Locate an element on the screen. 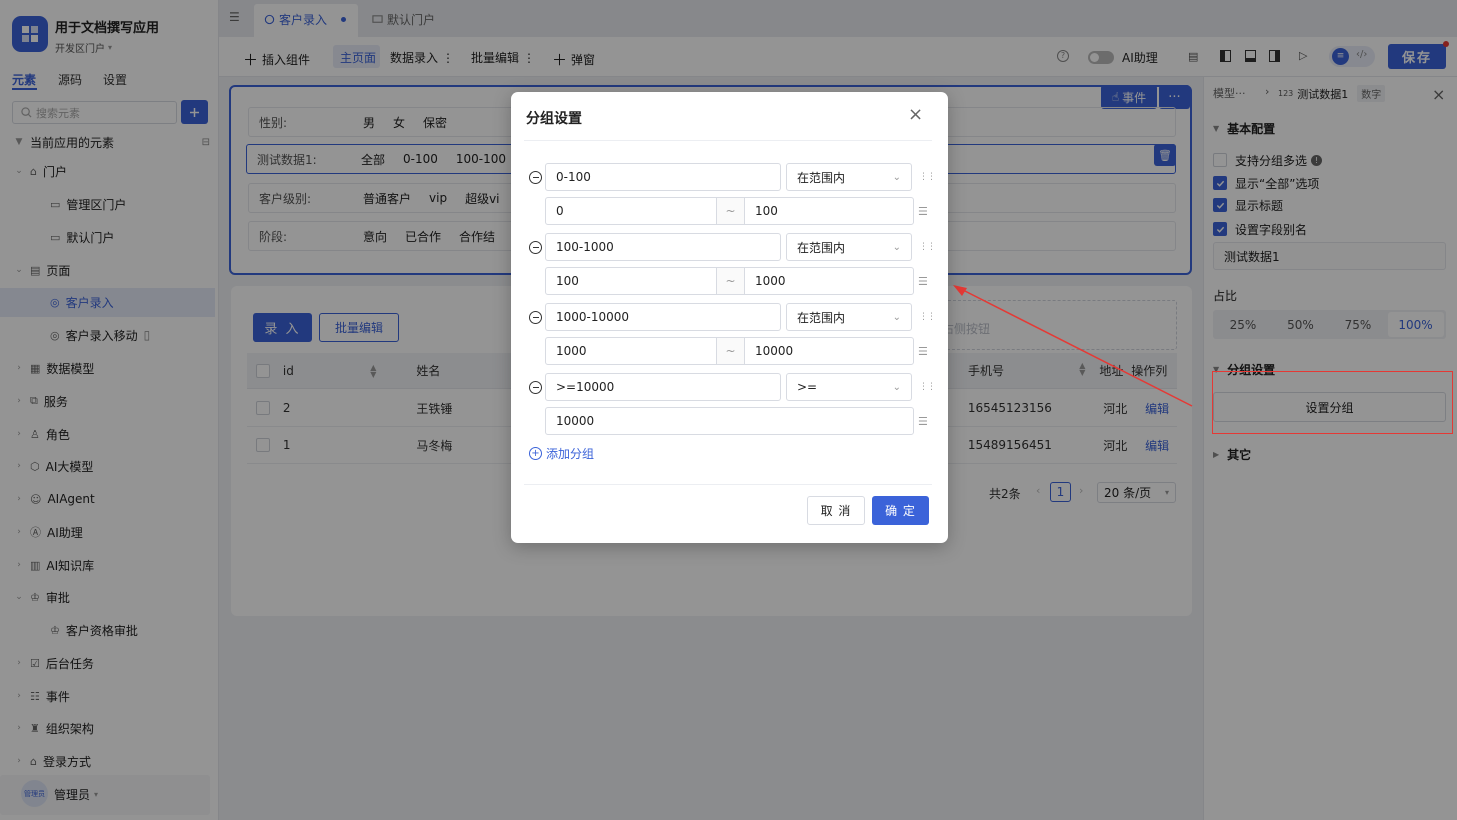 This screenshot has height=820, width=1457. range-min-input: 0 is located at coordinates (631, 211).